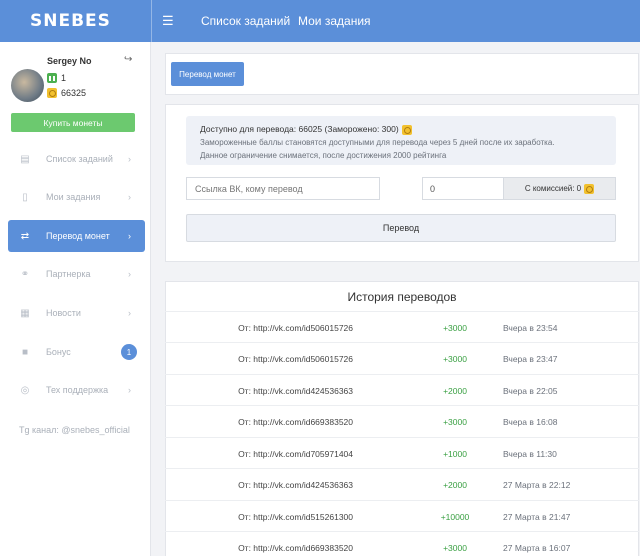  I want to click on row-date: Вчера в 16:08, so click(530, 422).